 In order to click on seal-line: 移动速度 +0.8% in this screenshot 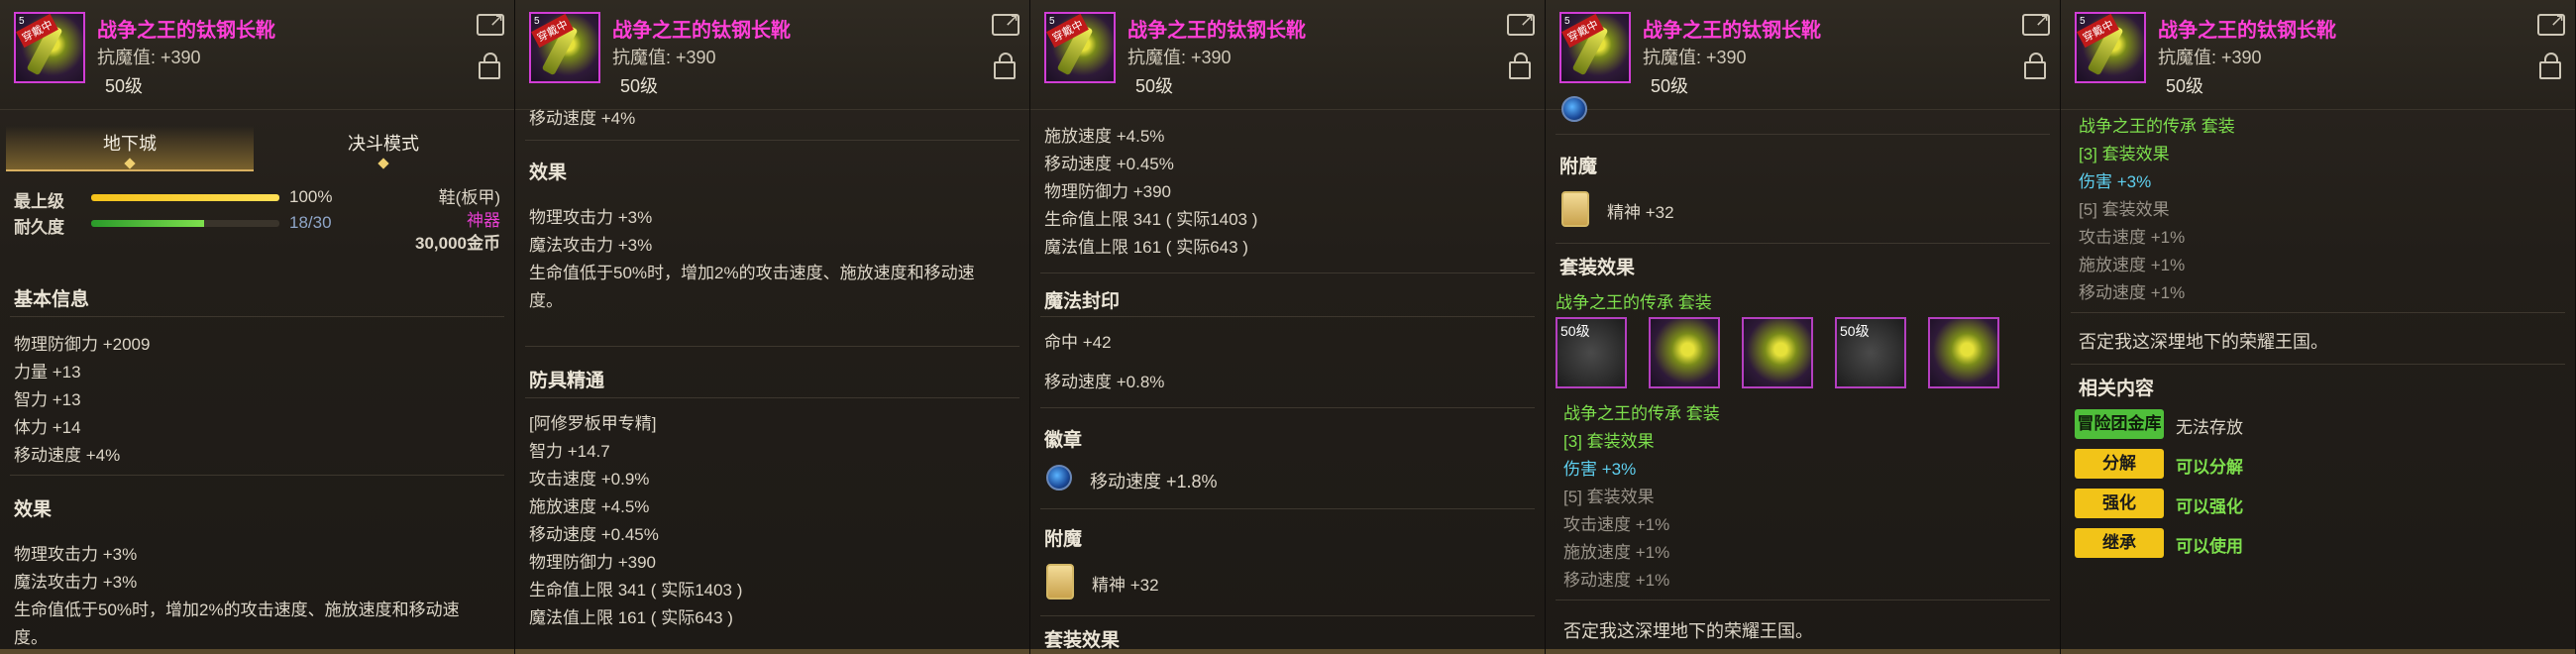, I will do `click(1104, 382)`.